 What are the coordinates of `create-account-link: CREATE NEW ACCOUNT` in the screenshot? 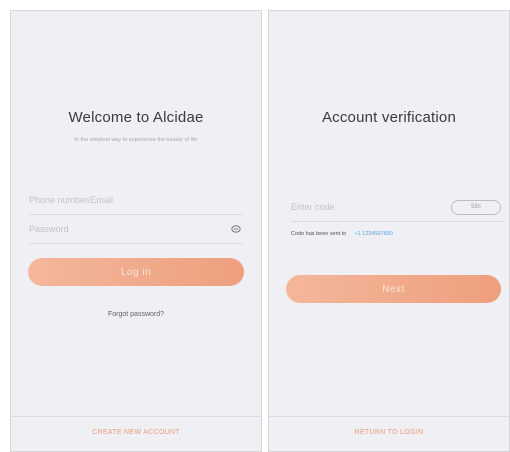 It's located at (136, 432).